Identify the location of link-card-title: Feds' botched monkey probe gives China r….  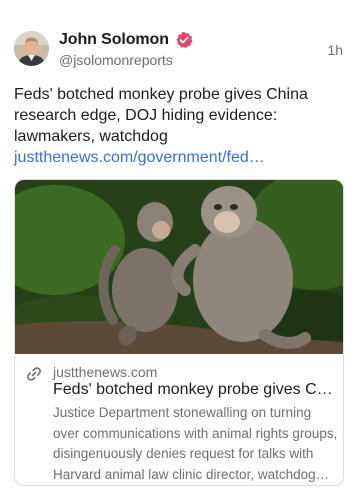
(195, 389).